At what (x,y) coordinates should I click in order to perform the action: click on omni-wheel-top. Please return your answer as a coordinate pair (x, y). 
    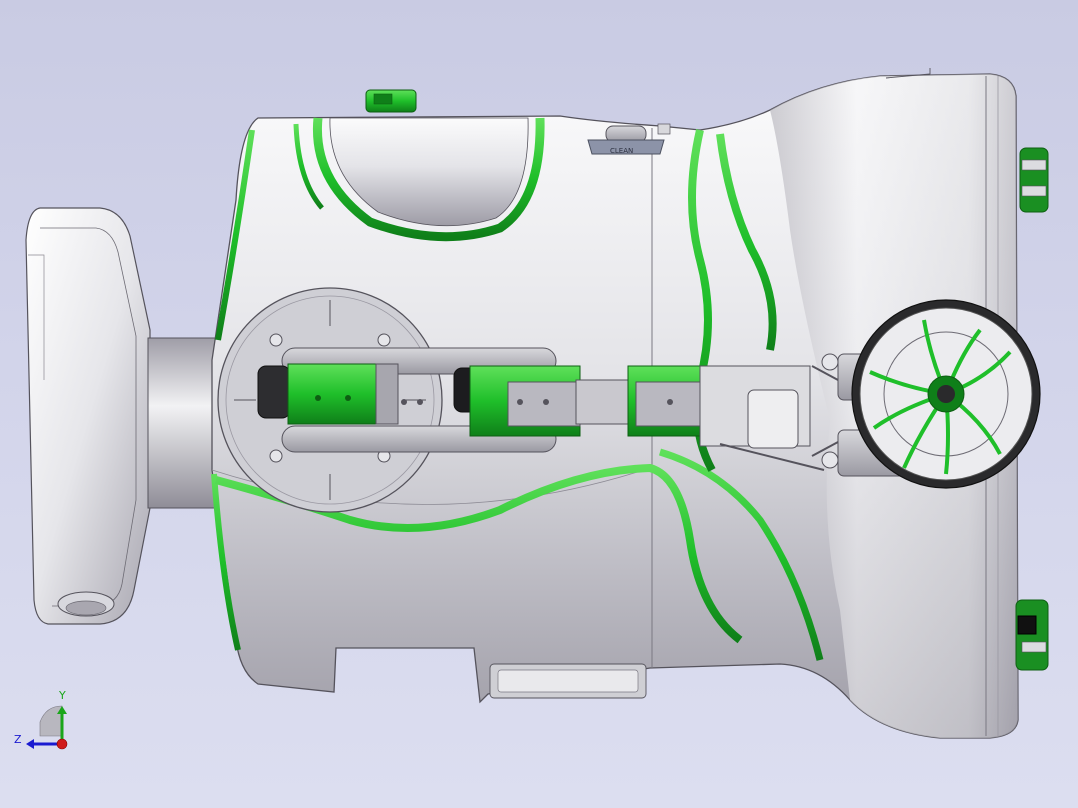
    Looking at the image, I should click on (1034, 180).